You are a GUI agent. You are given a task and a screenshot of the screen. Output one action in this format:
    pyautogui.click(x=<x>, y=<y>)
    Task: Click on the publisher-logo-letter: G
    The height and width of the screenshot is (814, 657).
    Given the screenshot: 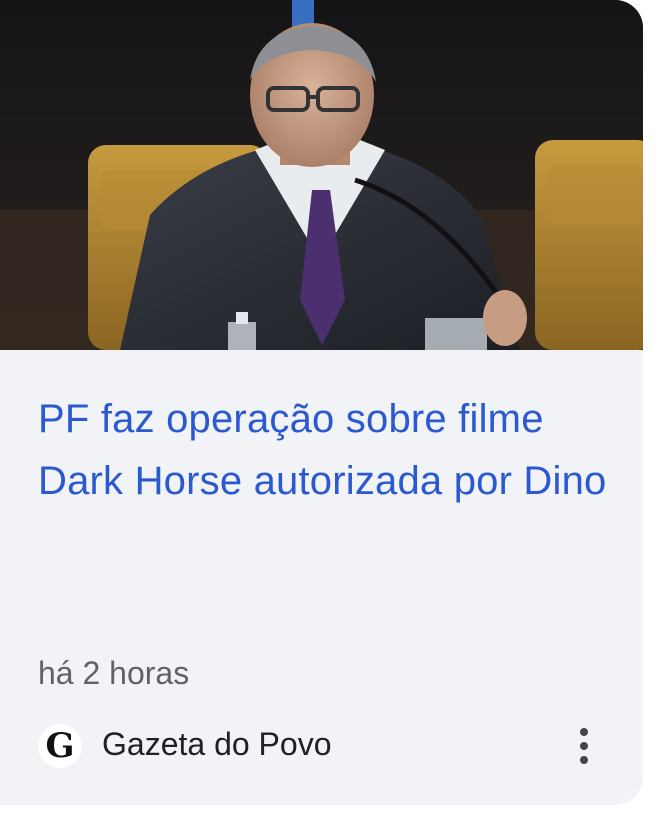 What is the action you would take?
    pyautogui.click(x=60, y=746)
    